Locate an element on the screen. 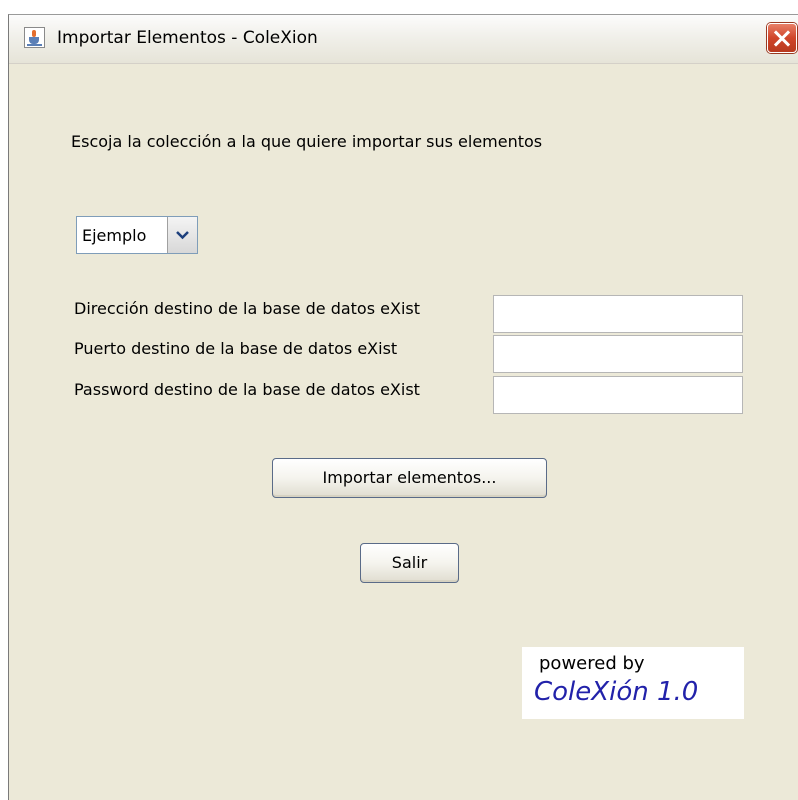 This screenshot has height=800, width=798. java-cup-icon is located at coordinates (34, 37).